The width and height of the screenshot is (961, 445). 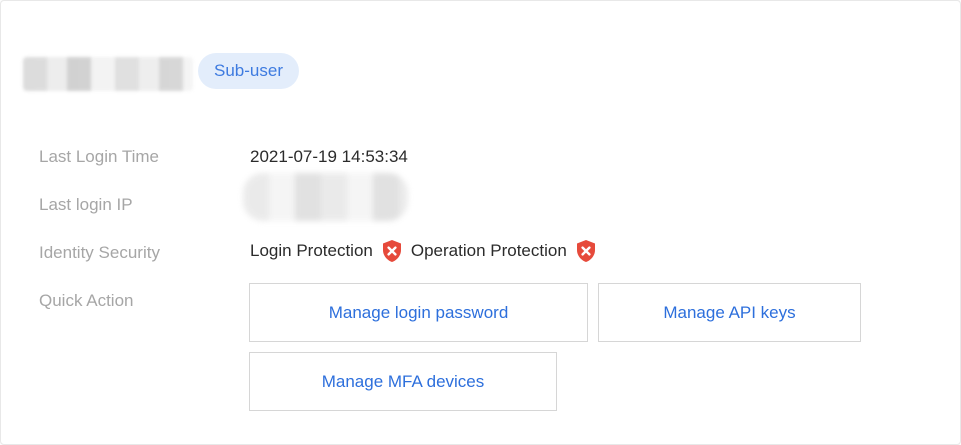 I want to click on last-login-ip-label: Last login IP, so click(x=86, y=204).